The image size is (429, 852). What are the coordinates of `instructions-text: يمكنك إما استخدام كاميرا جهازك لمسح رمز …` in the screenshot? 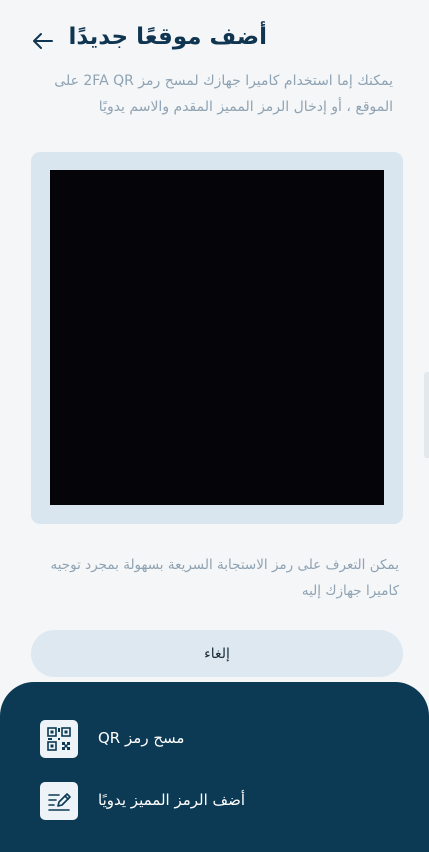 It's located at (223, 94).